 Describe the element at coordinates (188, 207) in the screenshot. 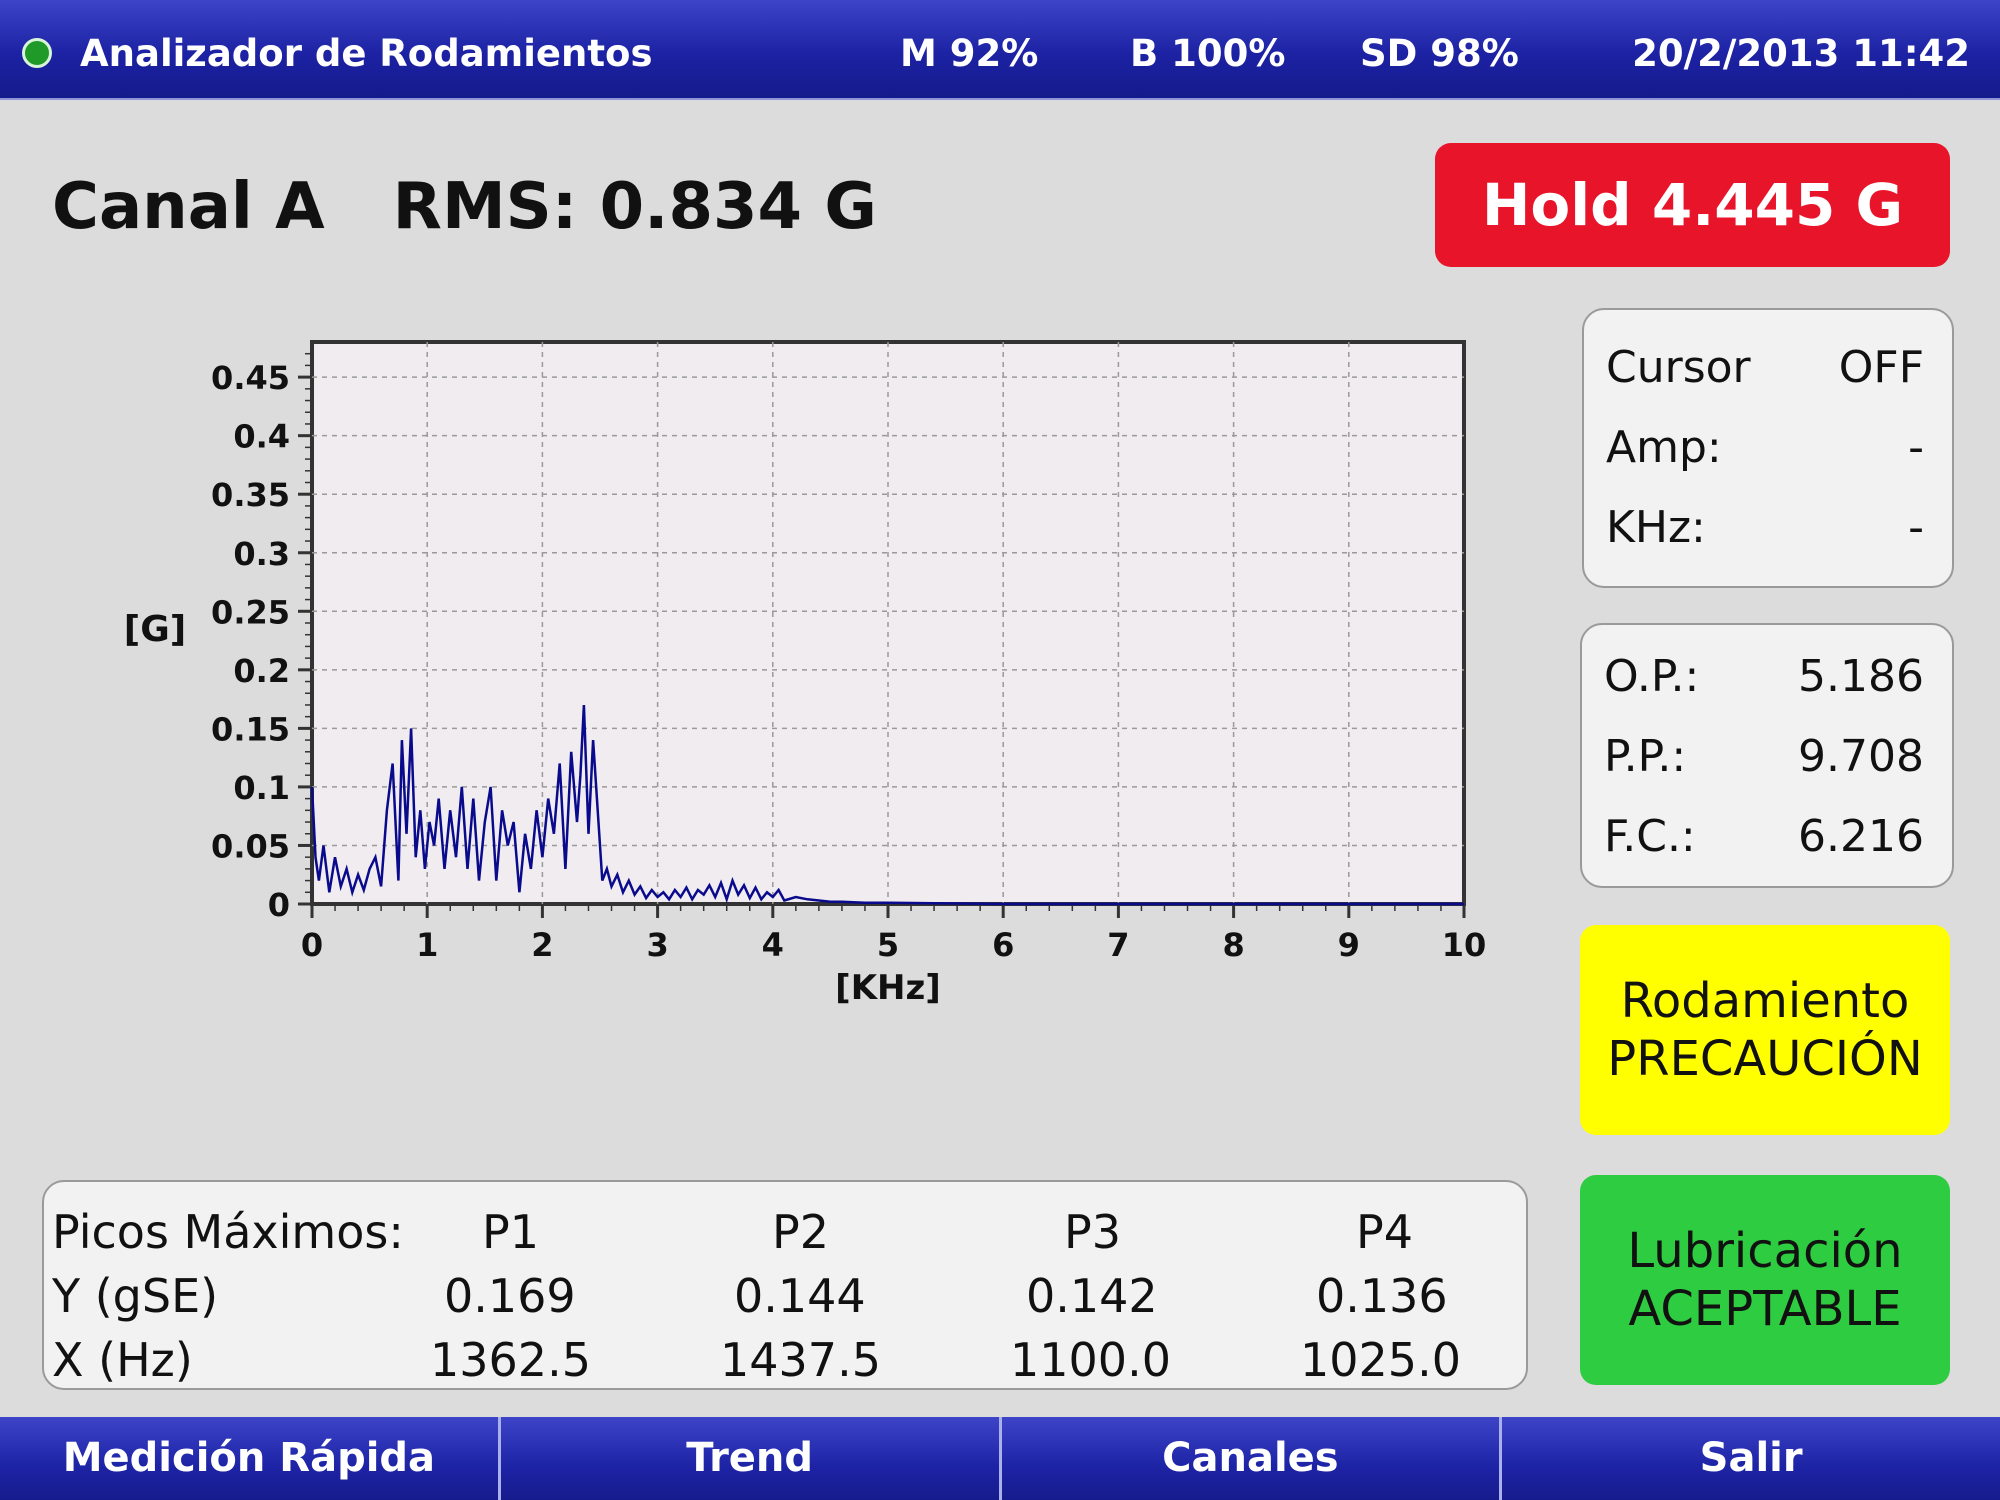

I see `channel-label: Canal A` at that location.